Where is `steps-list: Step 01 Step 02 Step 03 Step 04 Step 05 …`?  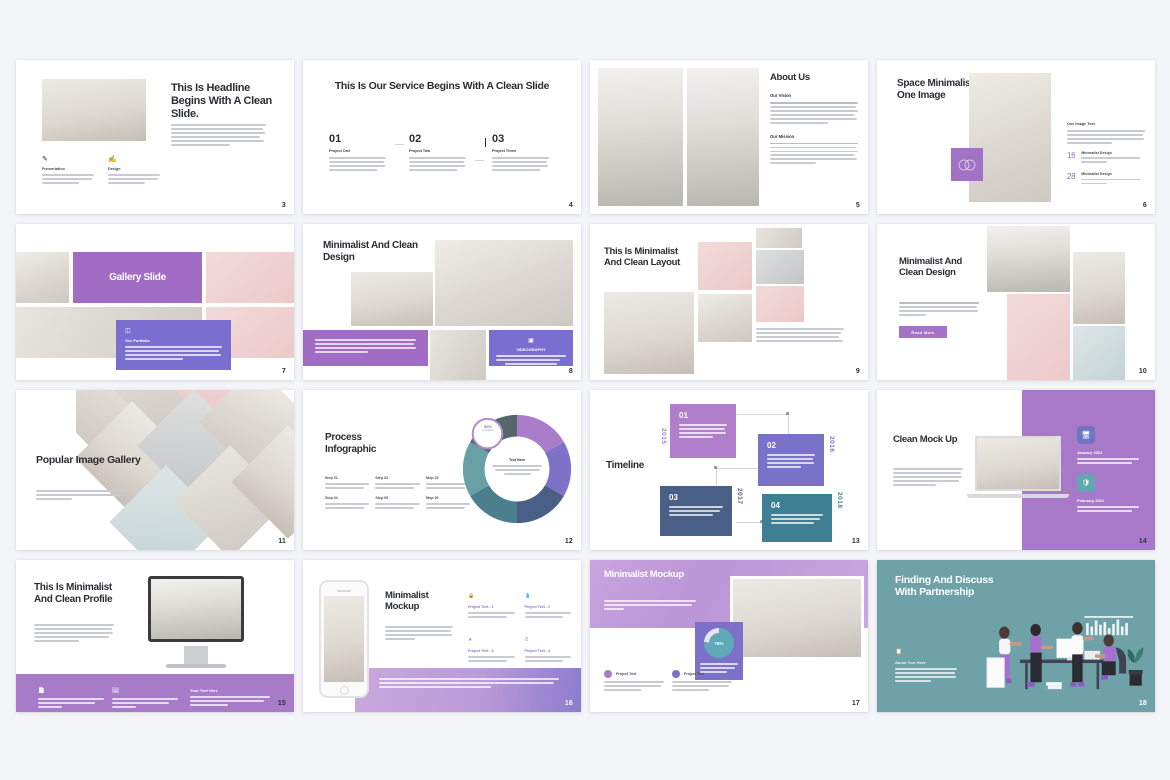 steps-list: Step 01 Step 02 Step 03 Step 04 Step 05 … is located at coordinates (397, 493).